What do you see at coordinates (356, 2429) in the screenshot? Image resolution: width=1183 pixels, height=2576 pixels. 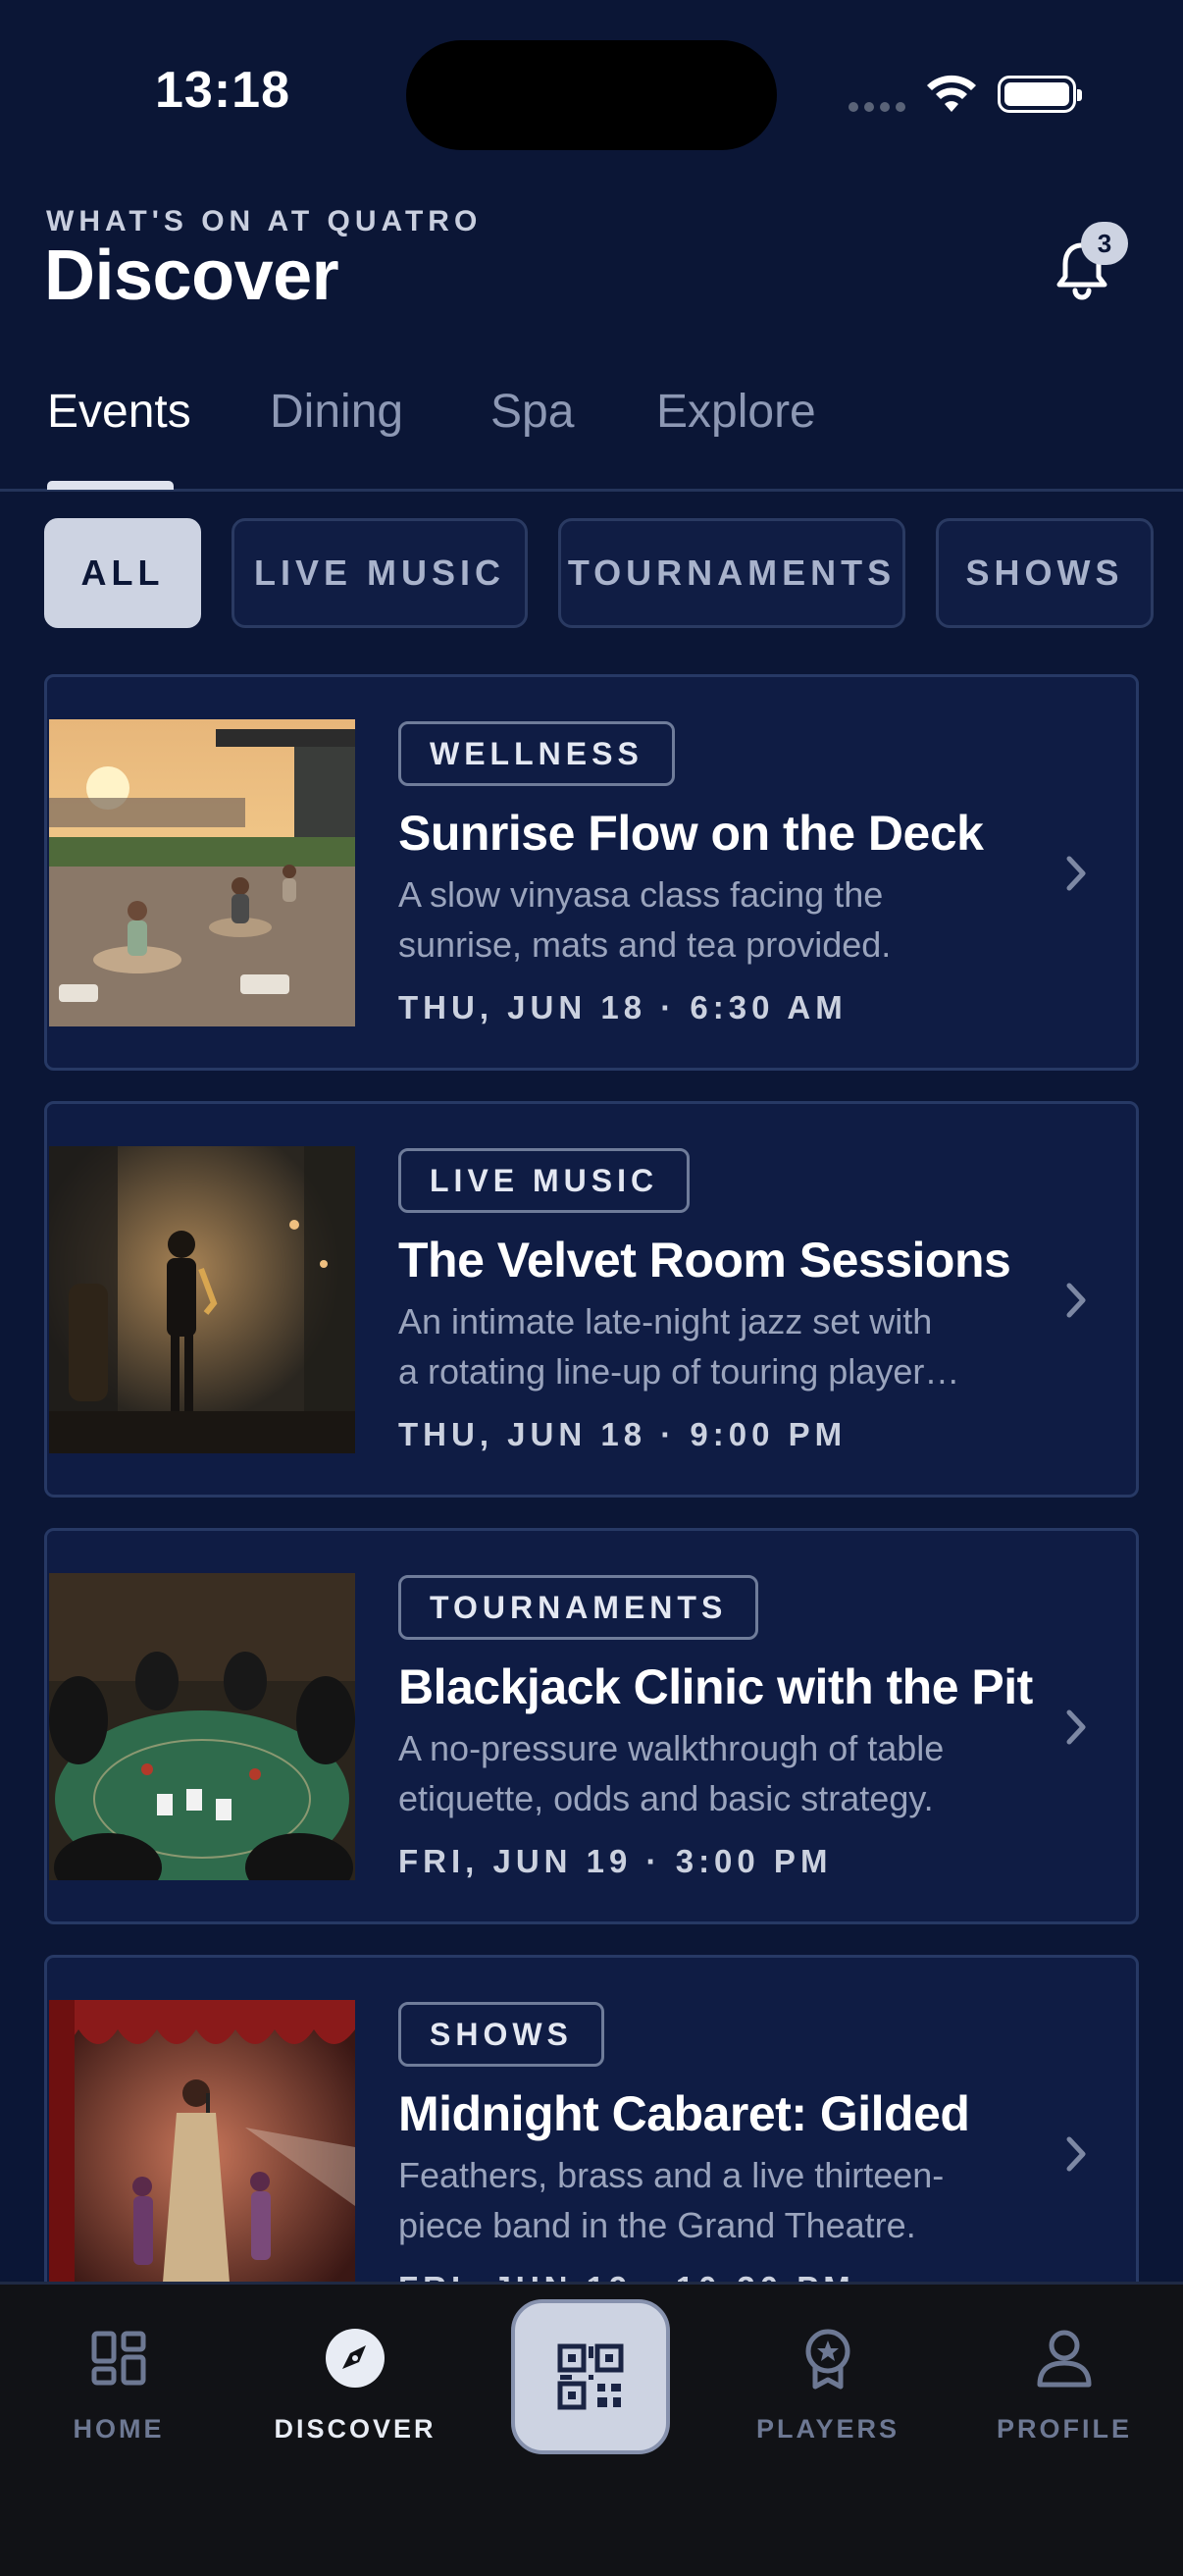 I see `nav-label: DISCOVER` at bounding box center [356, 2429].